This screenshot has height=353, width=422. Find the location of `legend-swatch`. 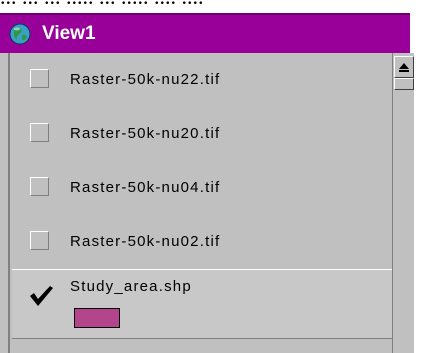

legend-swatch is located at coordinates (97, 318).